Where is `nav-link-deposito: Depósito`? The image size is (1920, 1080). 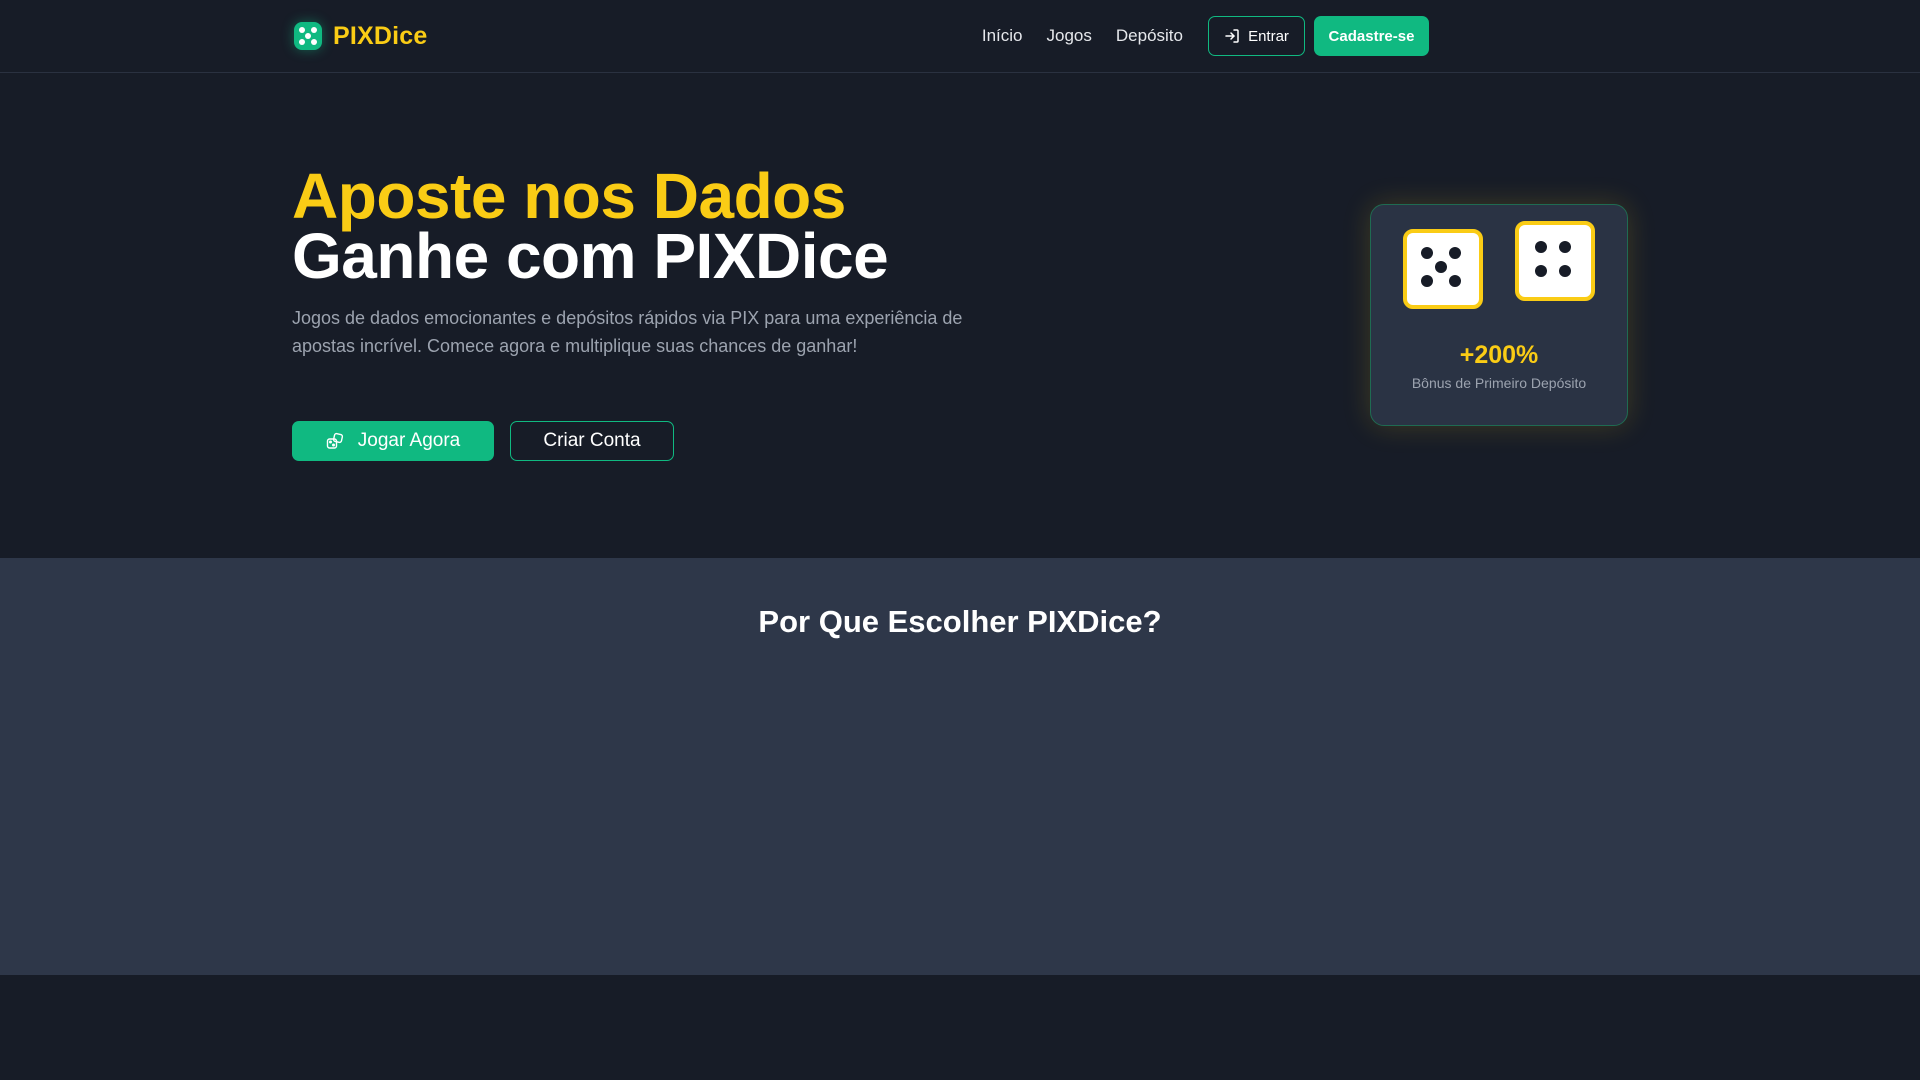
nav-link-deposito: Depósito is located at coordinates (1149, 36).